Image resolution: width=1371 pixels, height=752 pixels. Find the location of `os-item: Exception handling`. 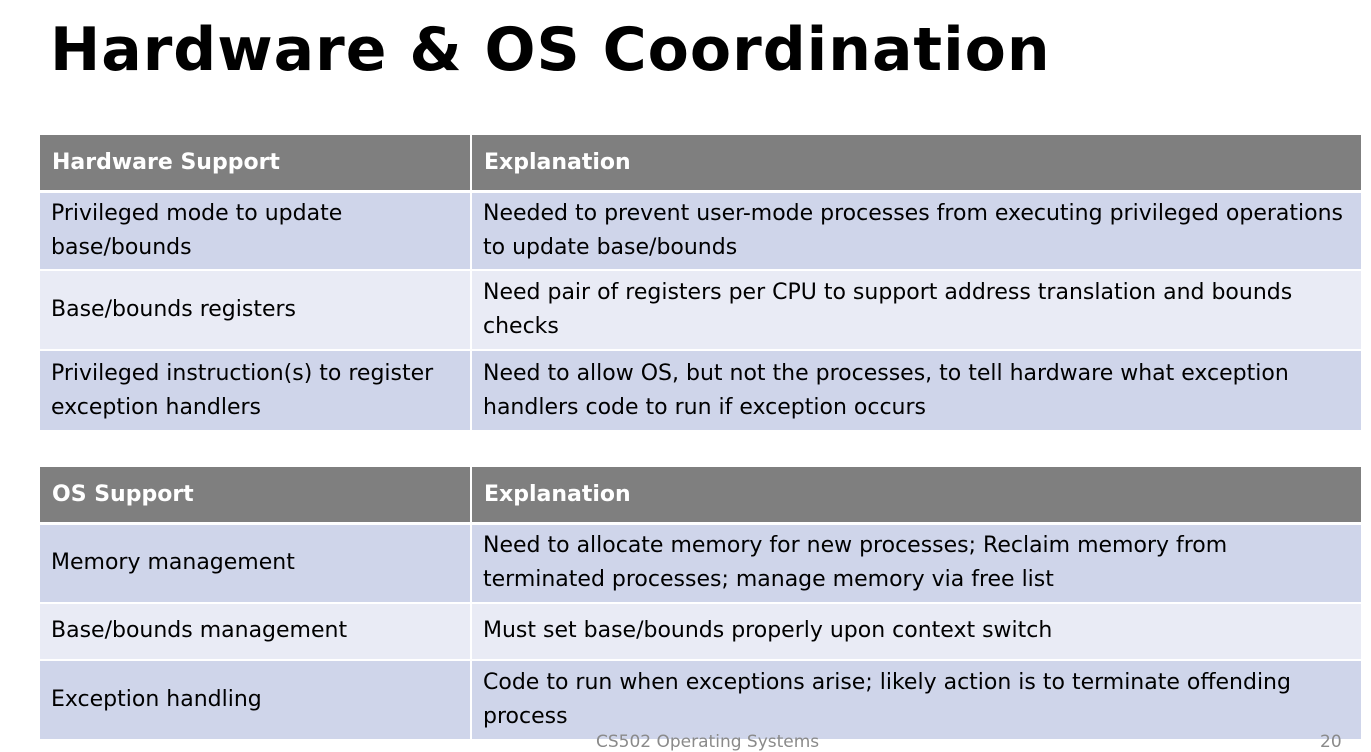

os-item: Exception handling is located at coordinates (255, 698).